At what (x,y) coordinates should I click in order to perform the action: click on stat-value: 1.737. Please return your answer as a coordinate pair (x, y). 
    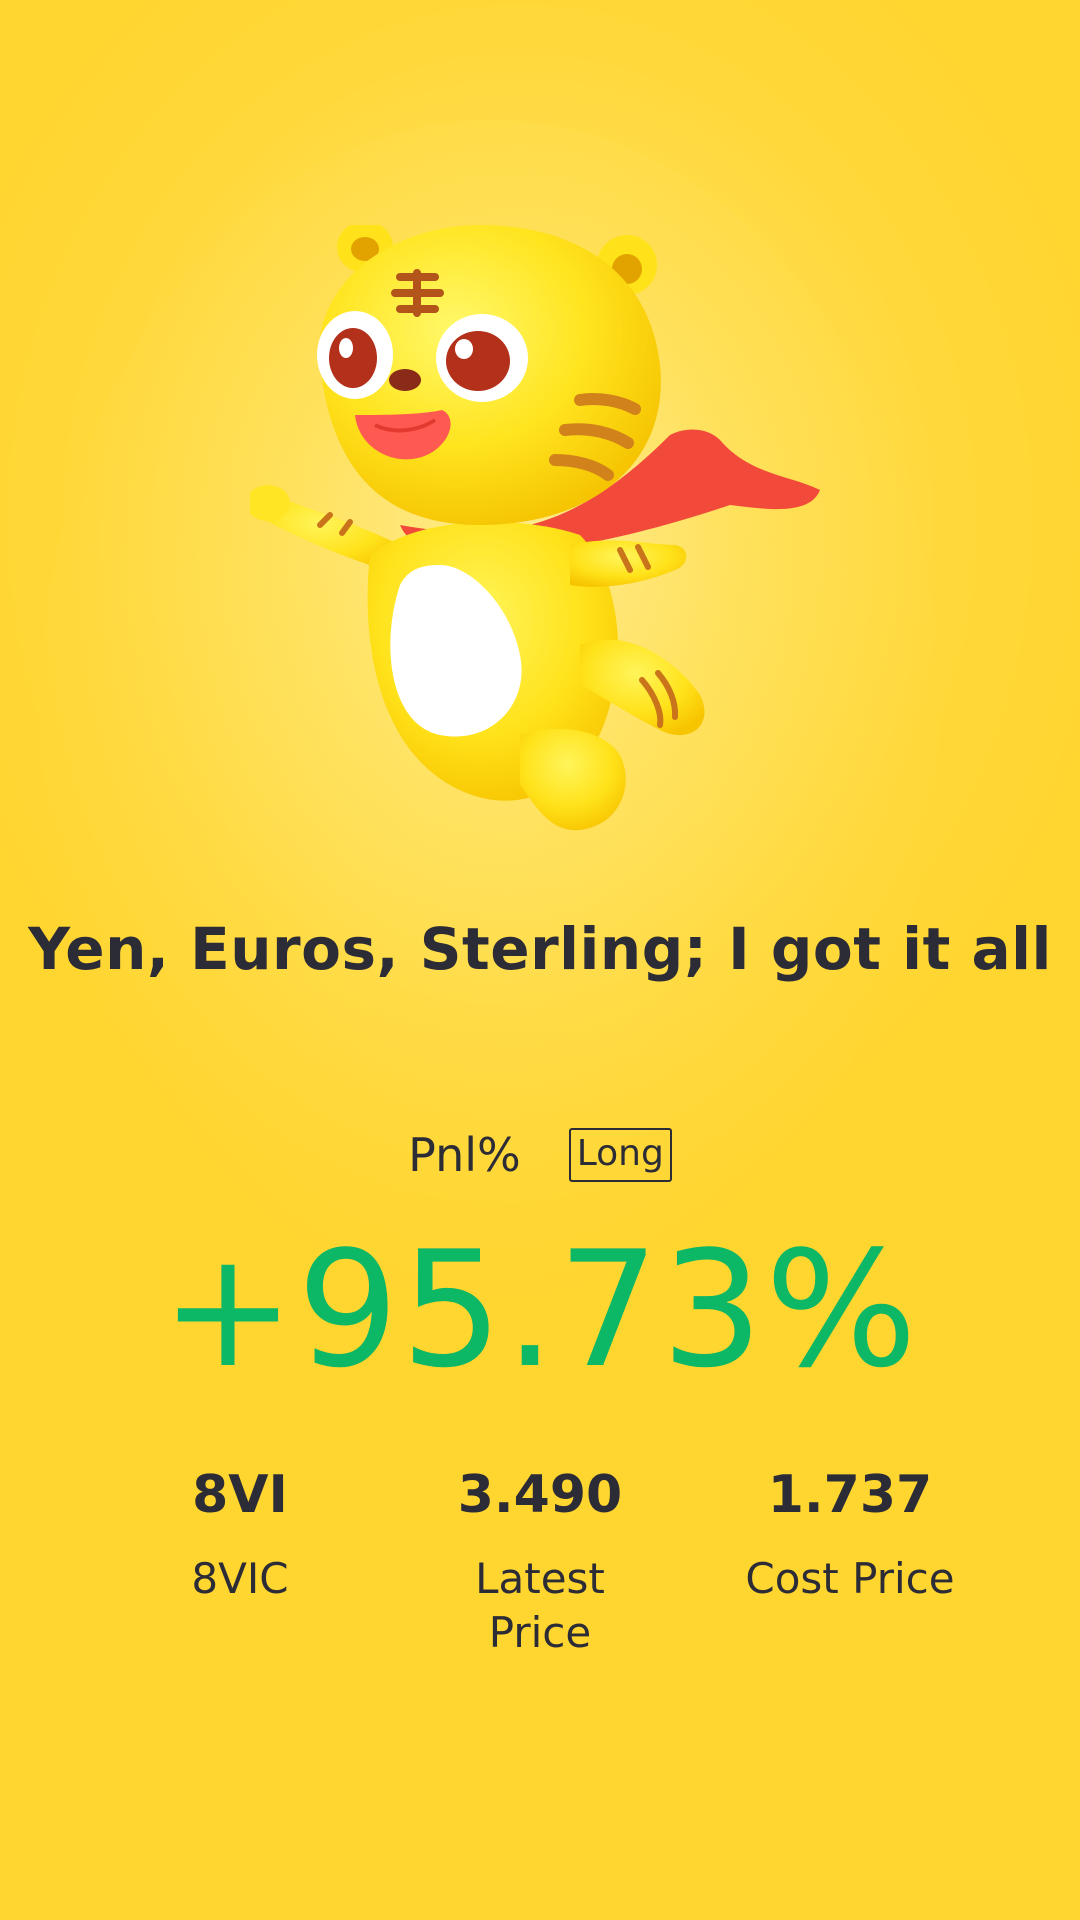
    Looking at the image, I should click on (850, 1495).